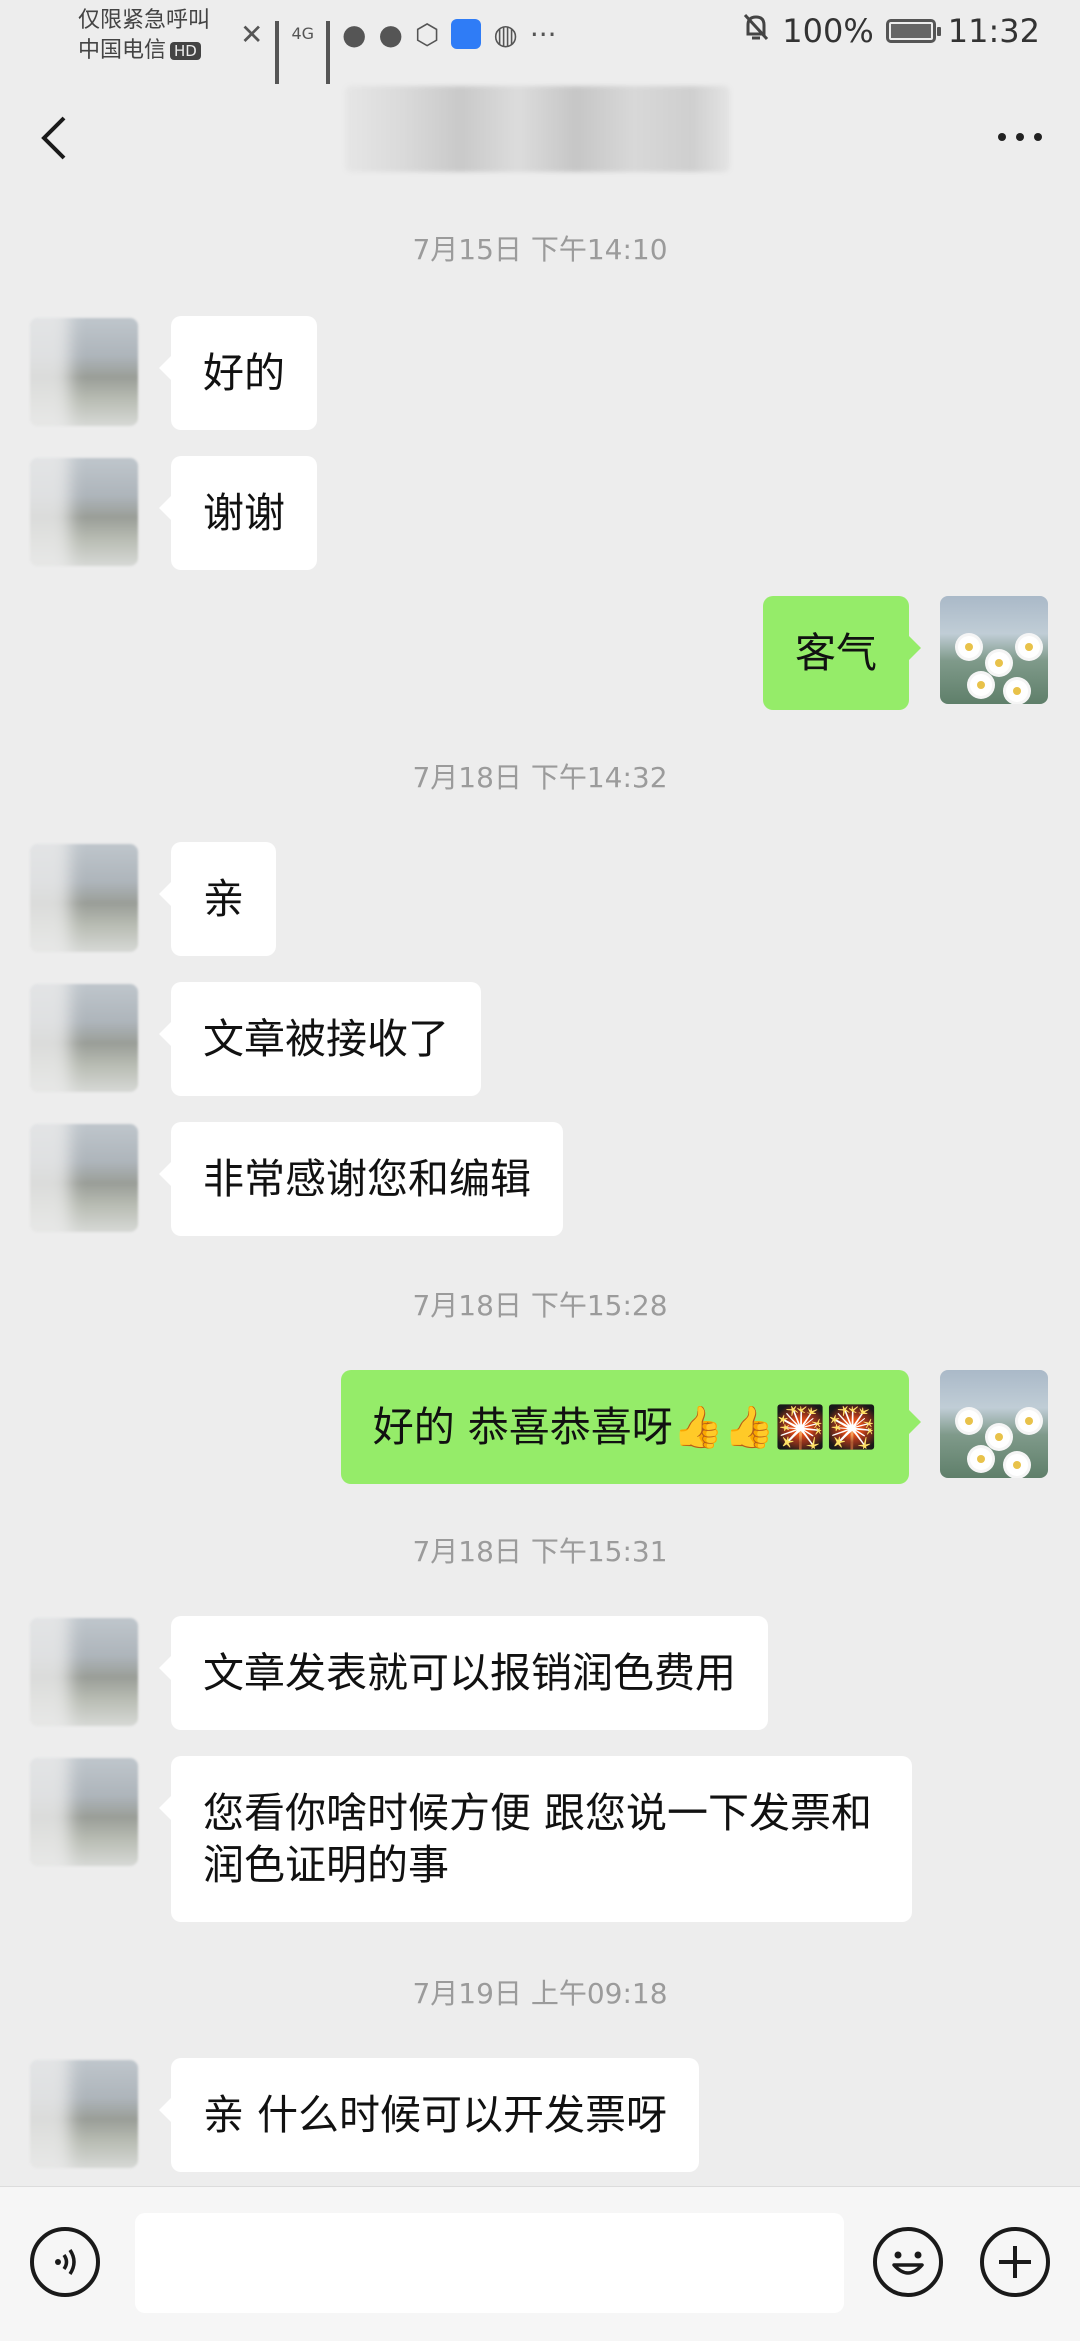  I want to click on wechat-icon: ●, so click(354, 34).